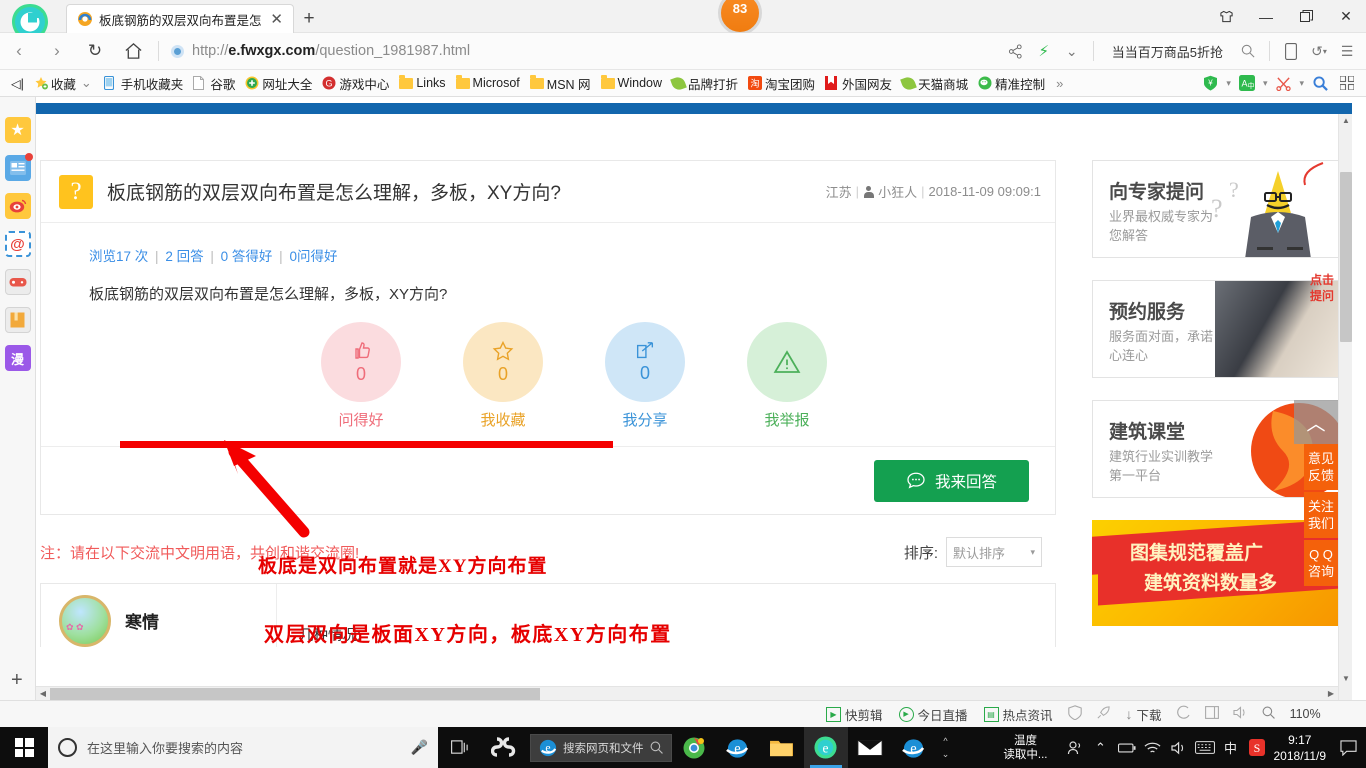 This screenshot has width=1366, height=768. Describe the element at coordinates (1346, 257) in the screenshot. I see `vertical-scroll-thumb` at that location.